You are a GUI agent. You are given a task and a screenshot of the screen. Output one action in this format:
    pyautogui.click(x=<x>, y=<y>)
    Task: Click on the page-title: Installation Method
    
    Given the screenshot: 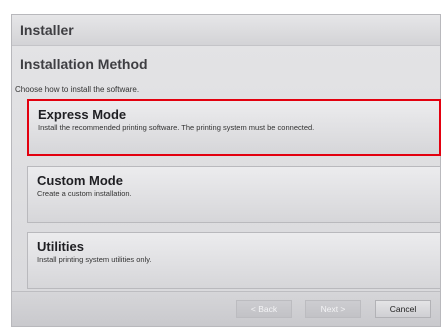 What is the action you would take?
    pyautogui.click(x=84, y=64)
    